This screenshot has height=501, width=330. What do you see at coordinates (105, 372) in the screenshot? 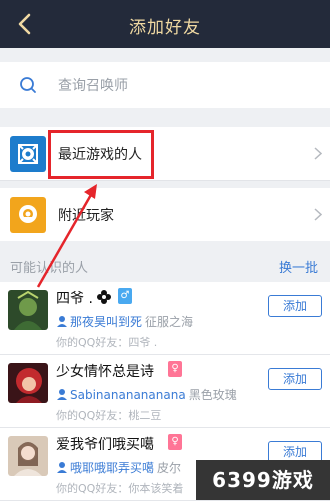
I see `friend-name: 少女情怀总是诗` at bounding box center [105, 372].